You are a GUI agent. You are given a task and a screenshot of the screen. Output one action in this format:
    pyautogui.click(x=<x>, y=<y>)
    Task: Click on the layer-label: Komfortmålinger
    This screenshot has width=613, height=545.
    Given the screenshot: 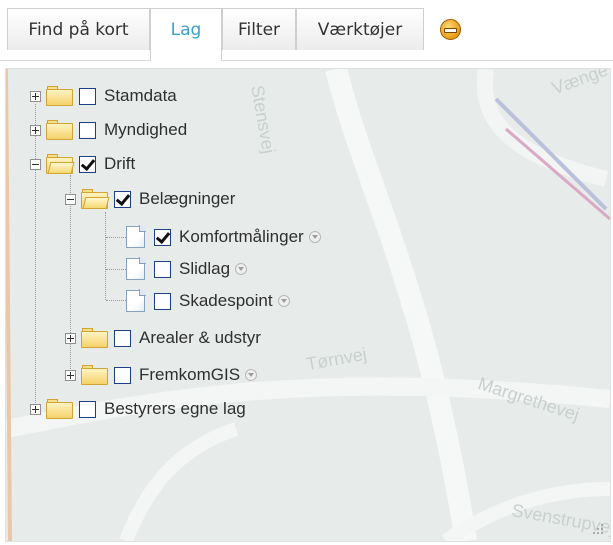 What is the action you would take?
    pyautogui.click(x=241, y=237)
    